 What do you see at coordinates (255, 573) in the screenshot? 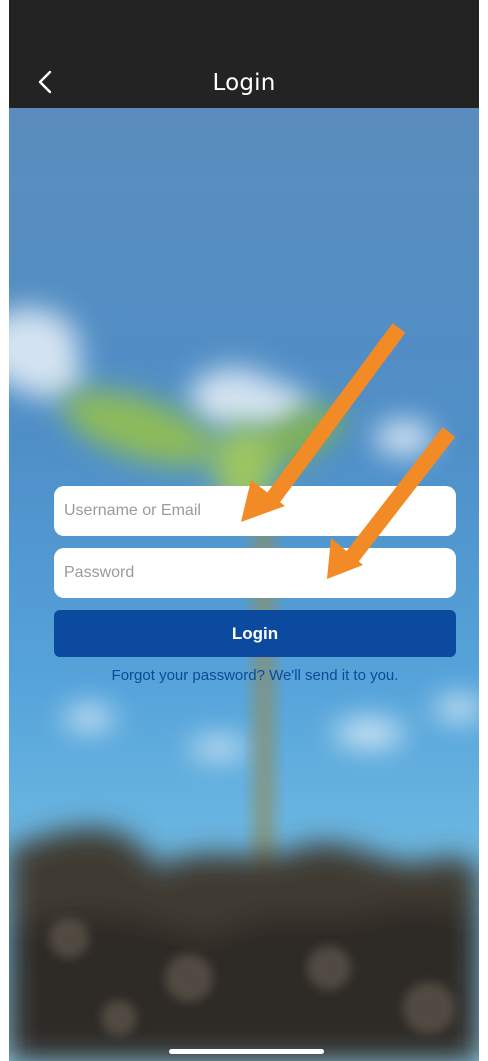
I see `password-input` at bounding box center [255, 573].